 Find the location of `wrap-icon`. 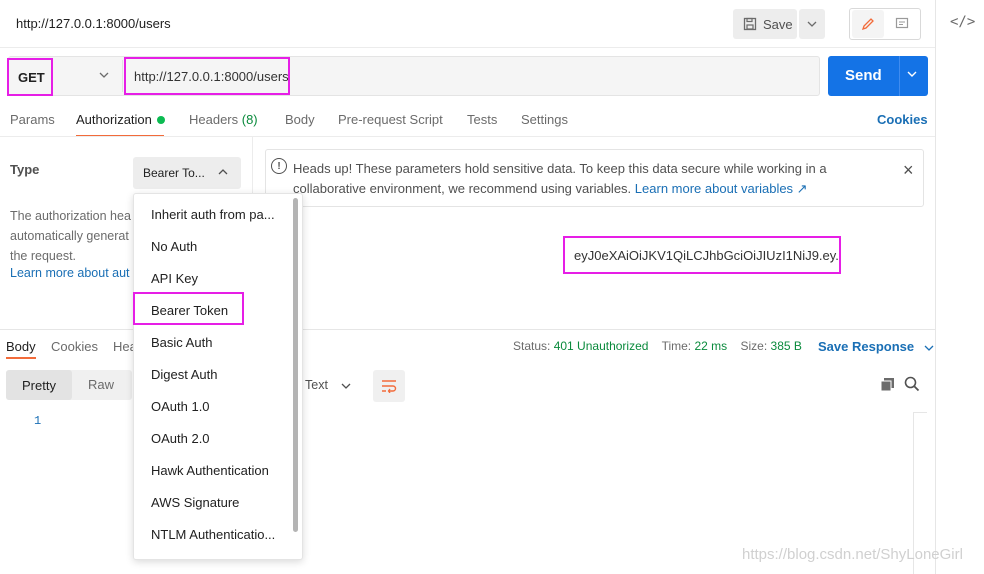

wrap-icon is located at coordinates (389, 386).